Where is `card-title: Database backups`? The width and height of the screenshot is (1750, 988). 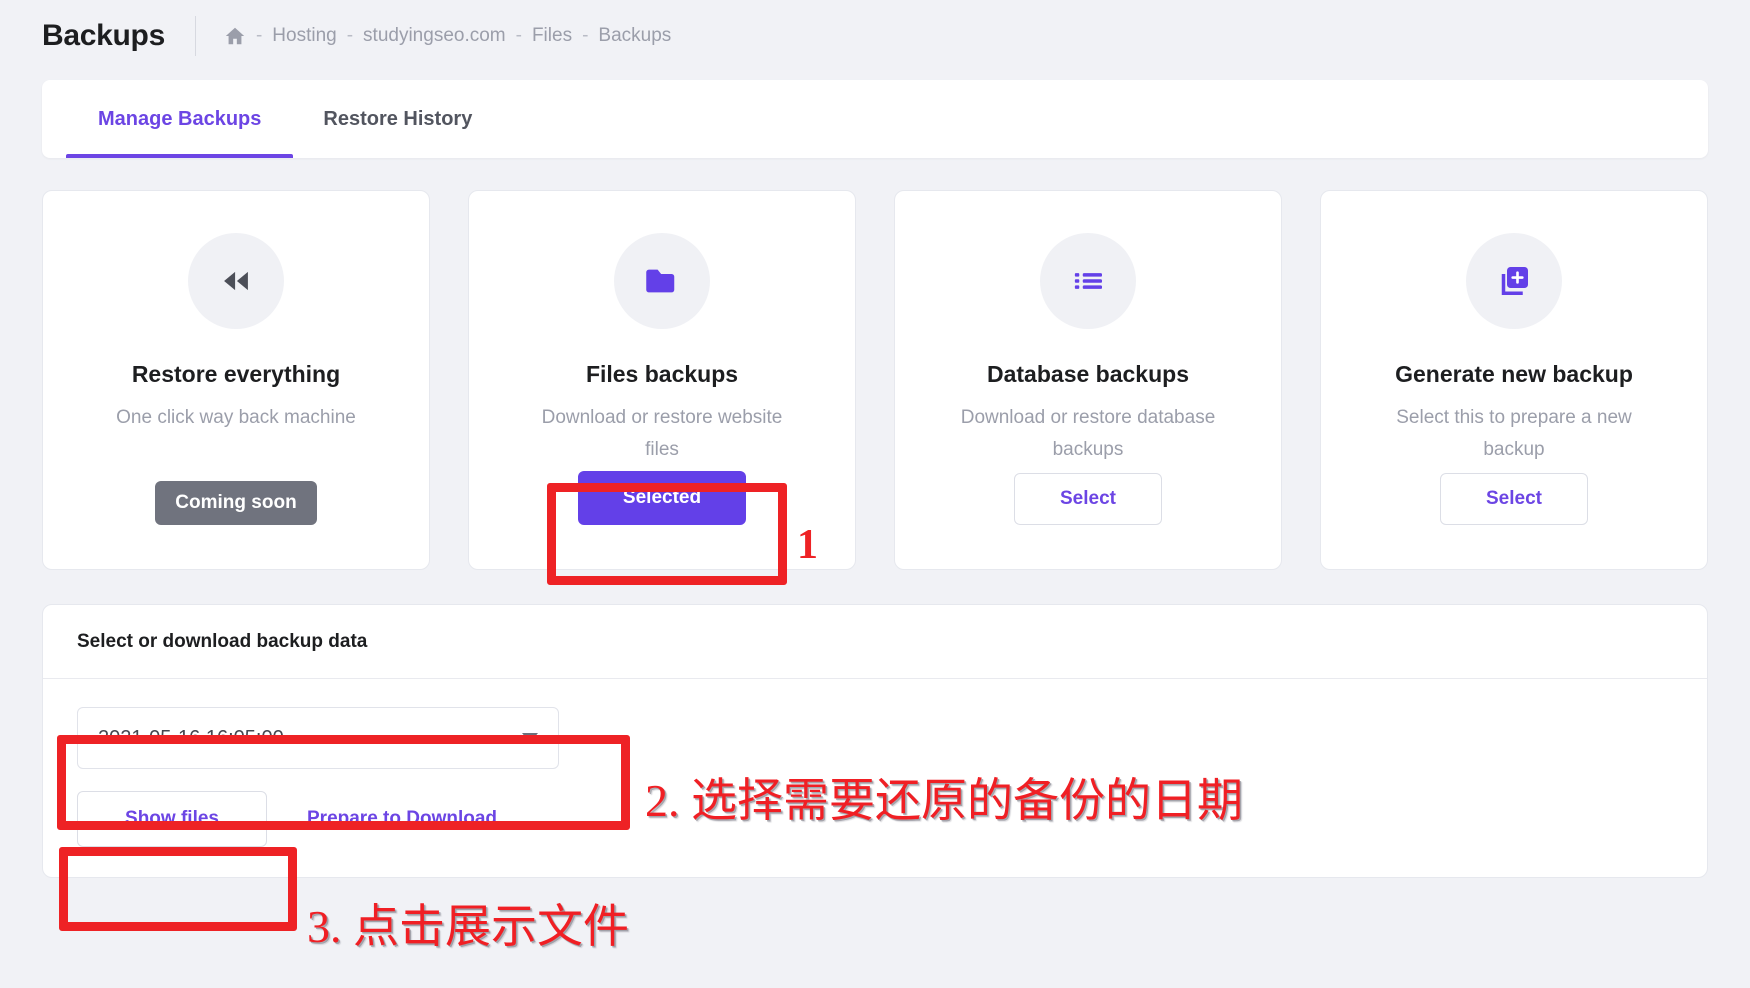 card-title: Database backups is located at coordinates (1088, 374).